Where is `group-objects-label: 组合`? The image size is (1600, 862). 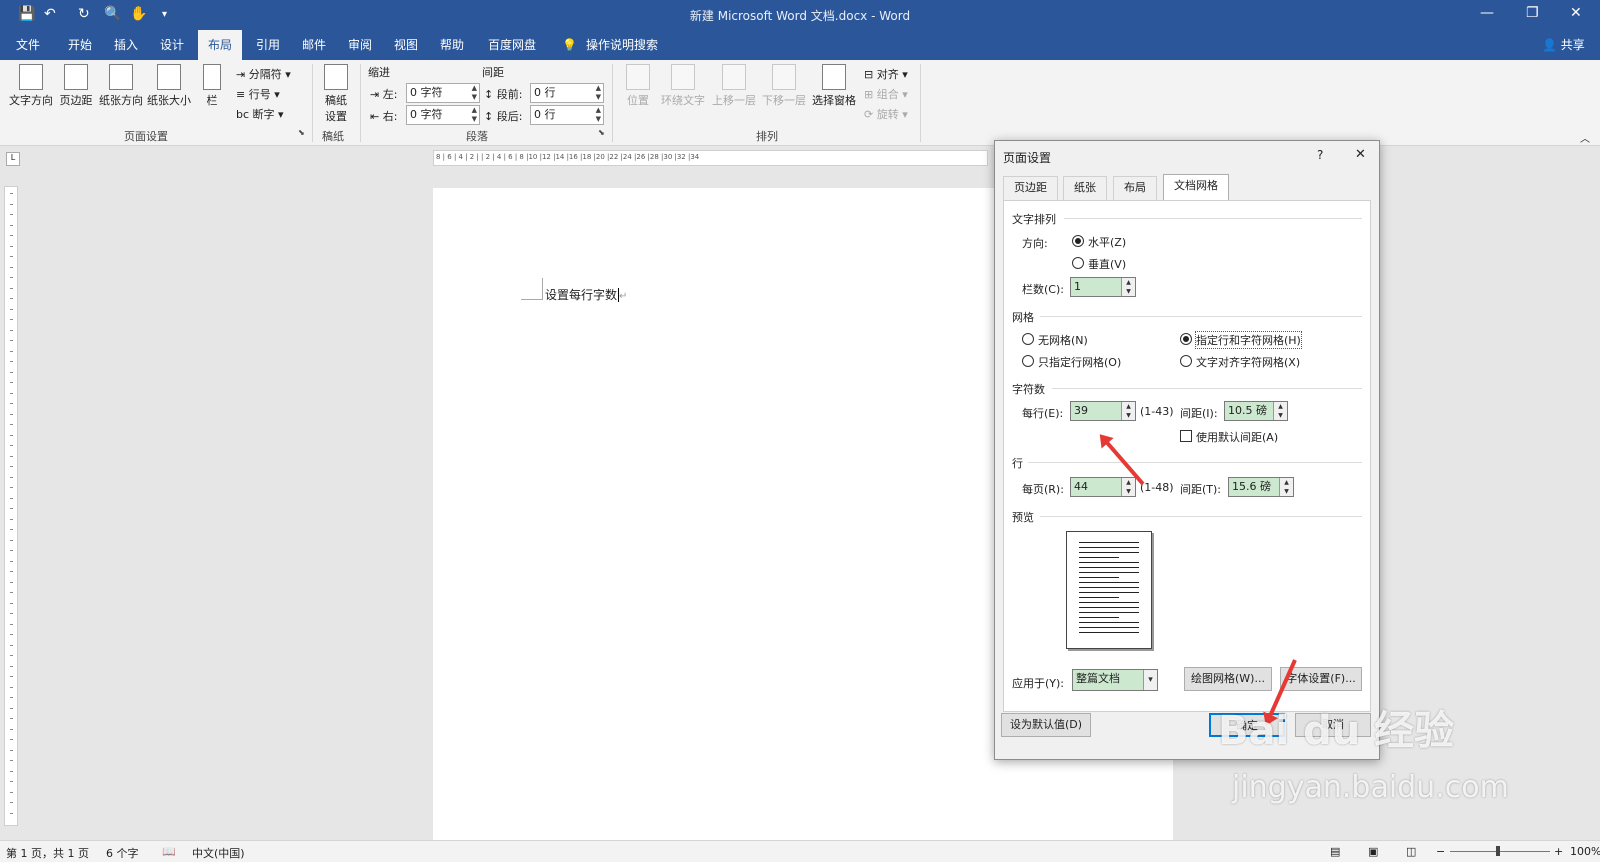 group-objects-label: 组合 is located at coordinates (887, 94).